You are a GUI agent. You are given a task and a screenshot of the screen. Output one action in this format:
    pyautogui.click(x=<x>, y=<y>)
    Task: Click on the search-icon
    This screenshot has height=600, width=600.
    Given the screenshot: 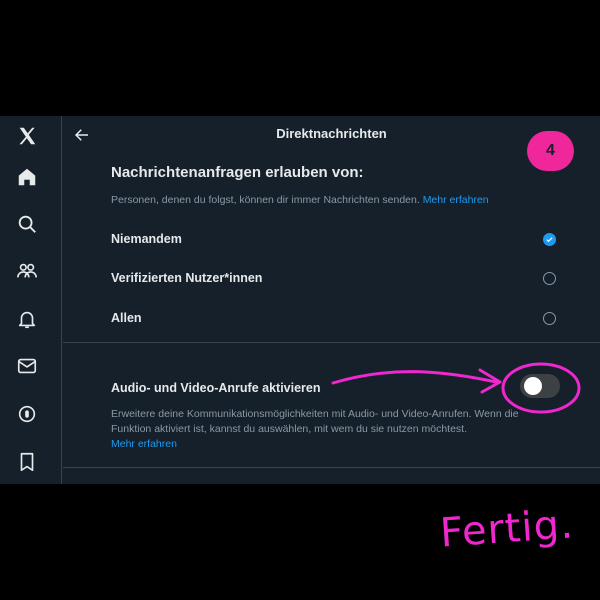 What is the action you would take?
    pyautogui.click(x=27, y=224)
    